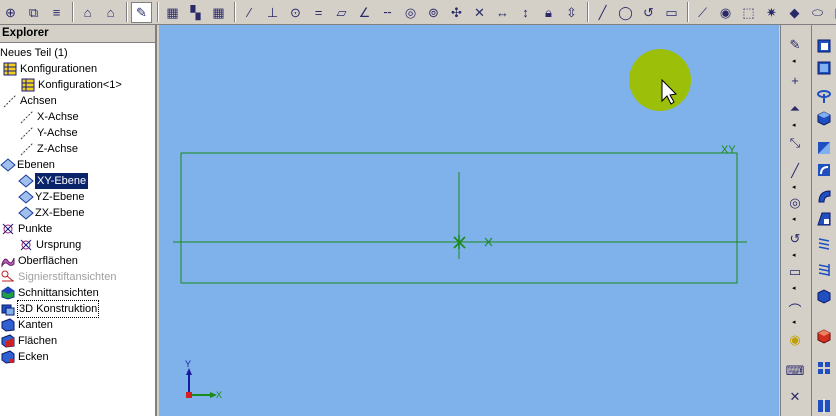  I want to click on tree-item-ebenen: Ebenen, so click(27, 165).